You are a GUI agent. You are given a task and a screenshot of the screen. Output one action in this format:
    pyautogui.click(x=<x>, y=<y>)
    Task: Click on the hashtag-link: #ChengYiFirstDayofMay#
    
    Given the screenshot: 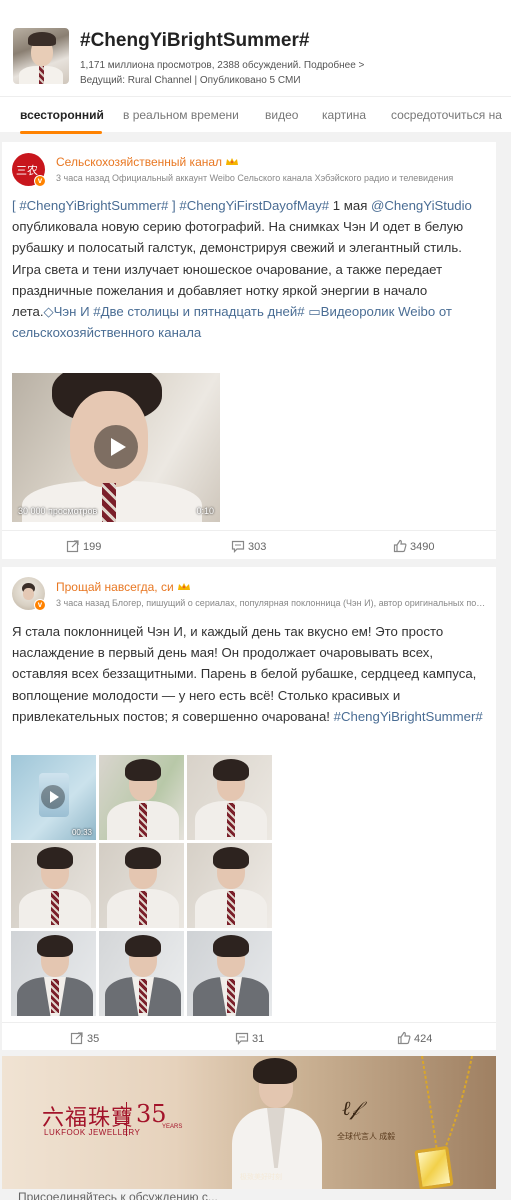 What is the action you would take?
    pyautogui.click(x=254, y=205)
    